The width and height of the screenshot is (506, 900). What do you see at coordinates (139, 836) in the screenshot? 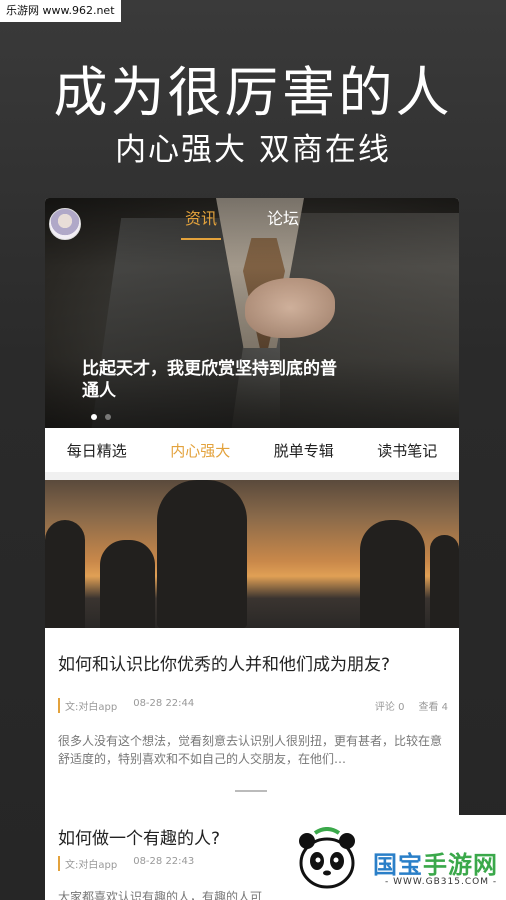
I see `article-title: 如何做一个有趣的人?` at bounding box center [139, 836].